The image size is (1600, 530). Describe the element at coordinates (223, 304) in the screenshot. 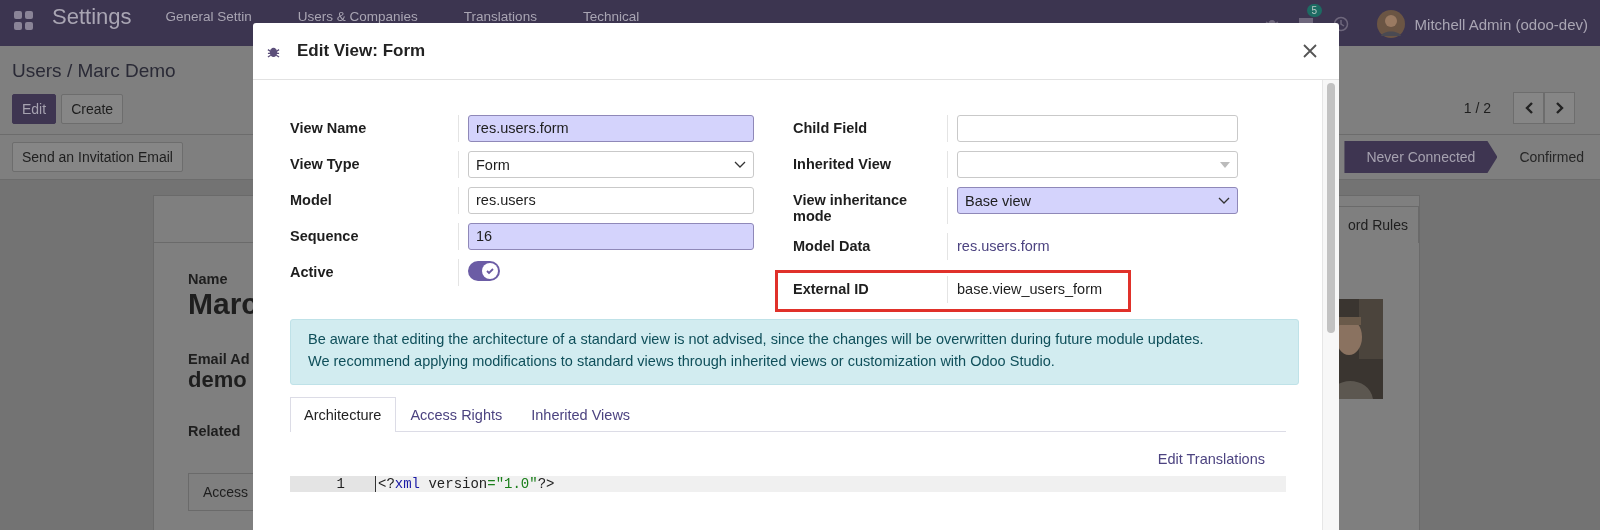

I see `record-name: Marc` at that location.